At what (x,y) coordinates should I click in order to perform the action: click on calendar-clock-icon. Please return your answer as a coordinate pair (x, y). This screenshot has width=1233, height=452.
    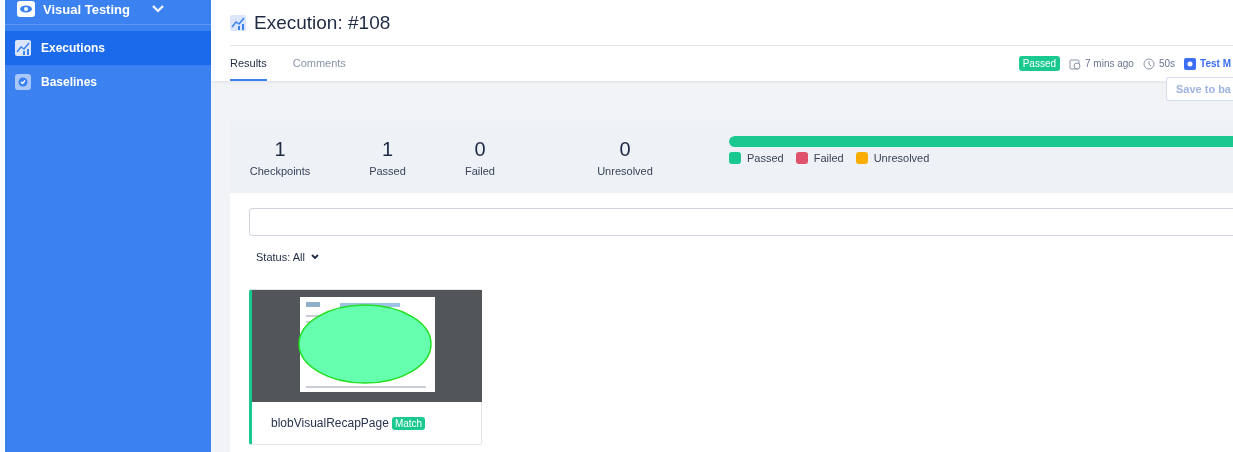
    Looking at the image, I should click on (1075, 63).